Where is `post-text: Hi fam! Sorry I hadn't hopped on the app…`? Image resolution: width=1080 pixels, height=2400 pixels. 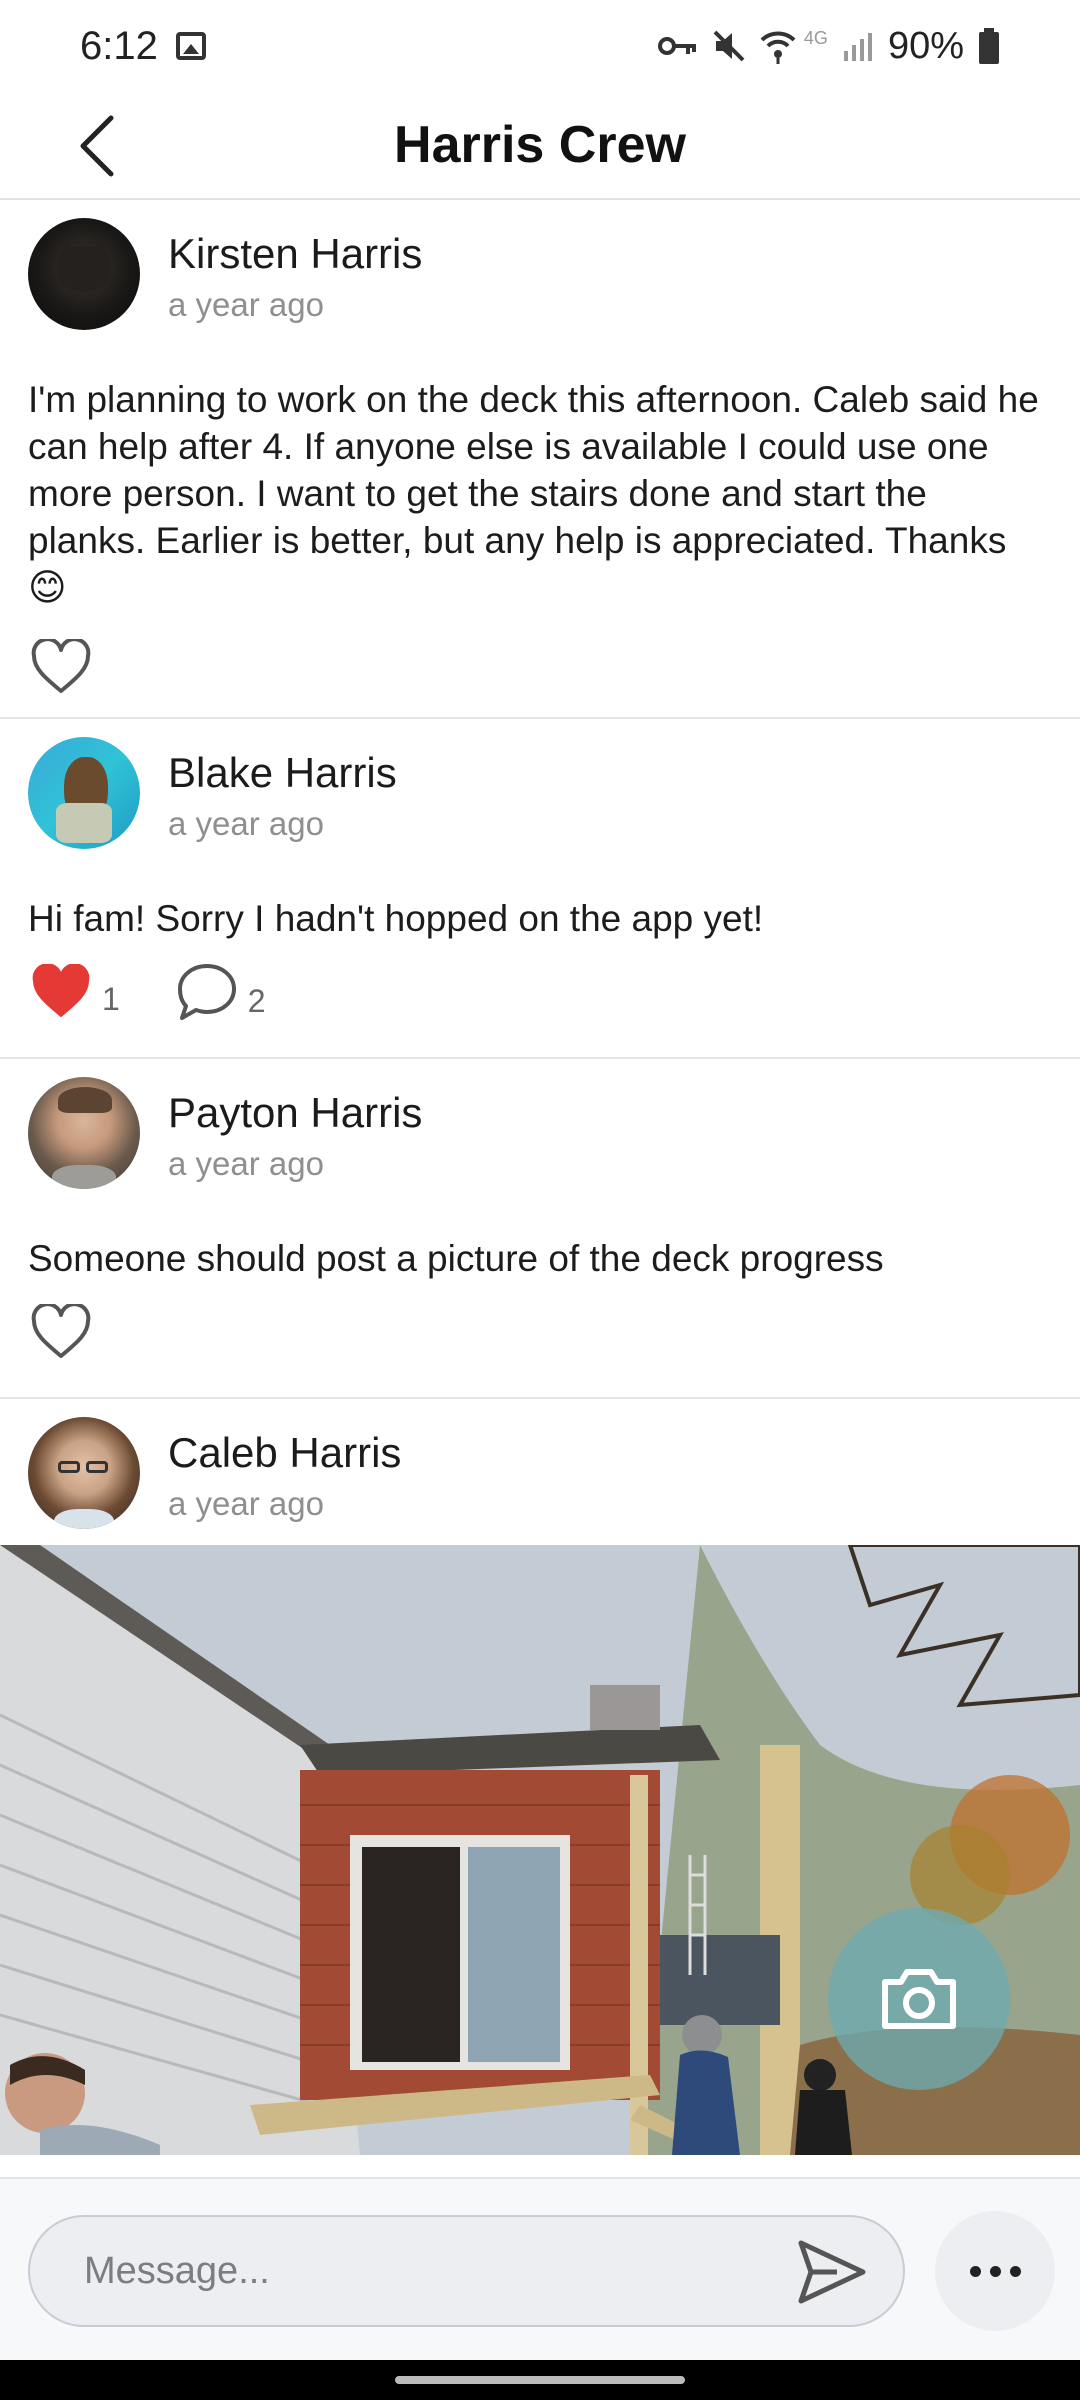 post-text: Hi fam! Sorry I hadn't hopped on the app… is located at coordinates (396, 918).